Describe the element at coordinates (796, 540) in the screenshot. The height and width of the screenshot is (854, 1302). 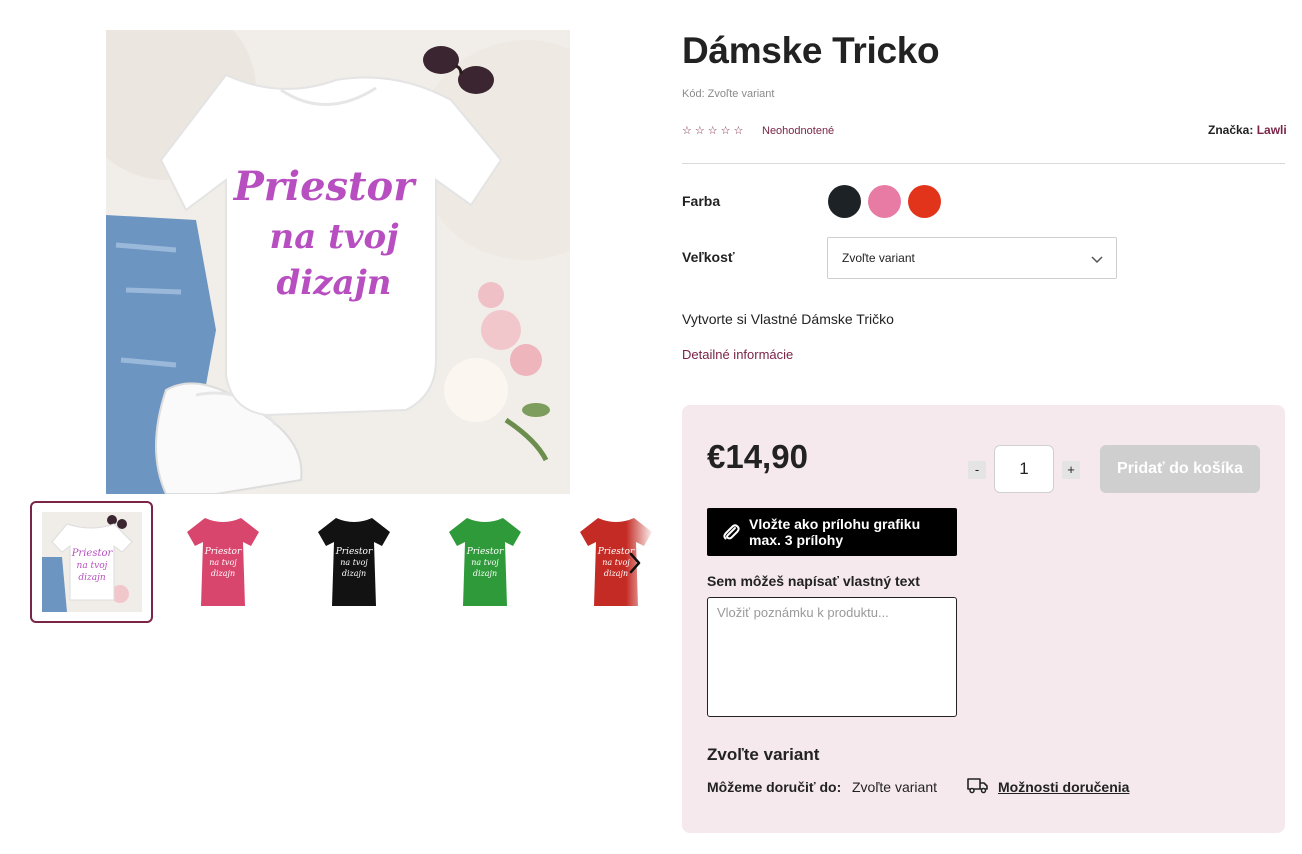
I see `attach-line-2: max. 3 prílohy` at that location.